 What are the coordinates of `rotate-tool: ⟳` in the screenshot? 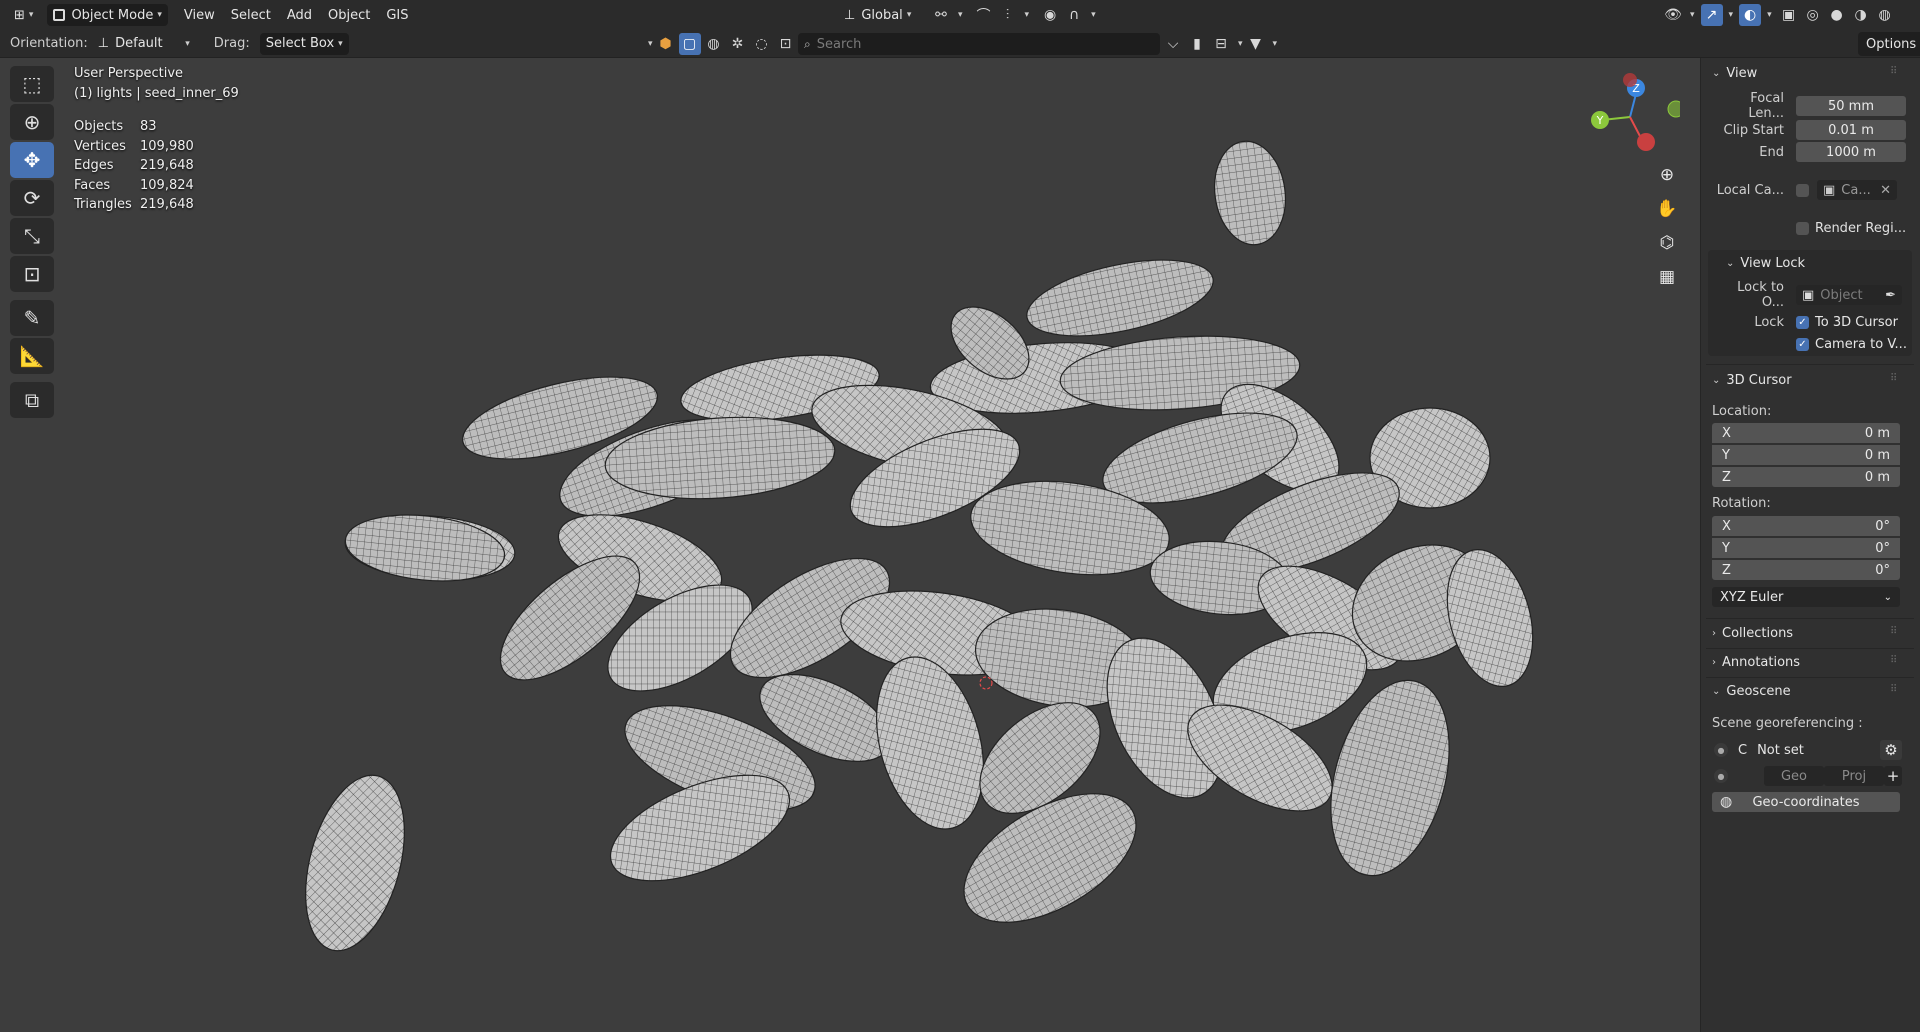 It's located at (32, 198).